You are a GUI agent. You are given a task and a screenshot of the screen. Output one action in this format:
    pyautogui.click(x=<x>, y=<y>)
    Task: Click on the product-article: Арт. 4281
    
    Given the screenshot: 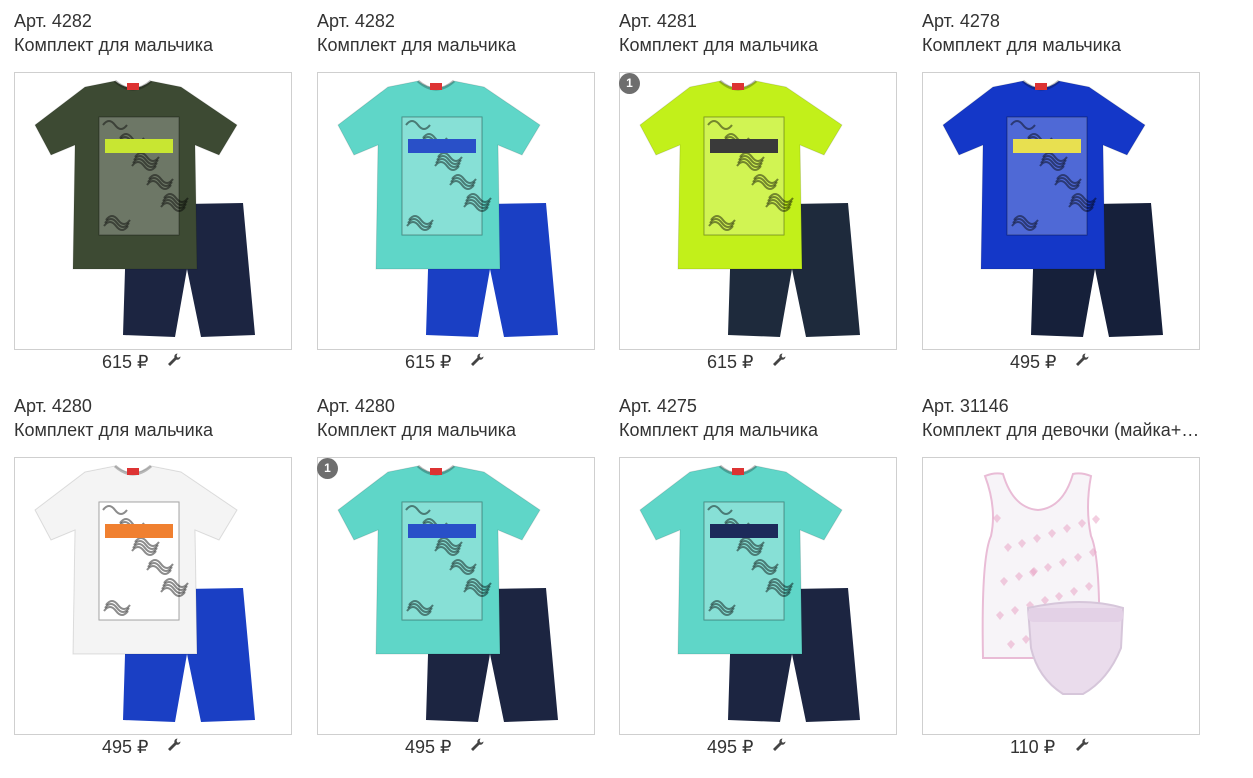 What is the action you would take?
    pyautogui.click(x=658, y=21)
    